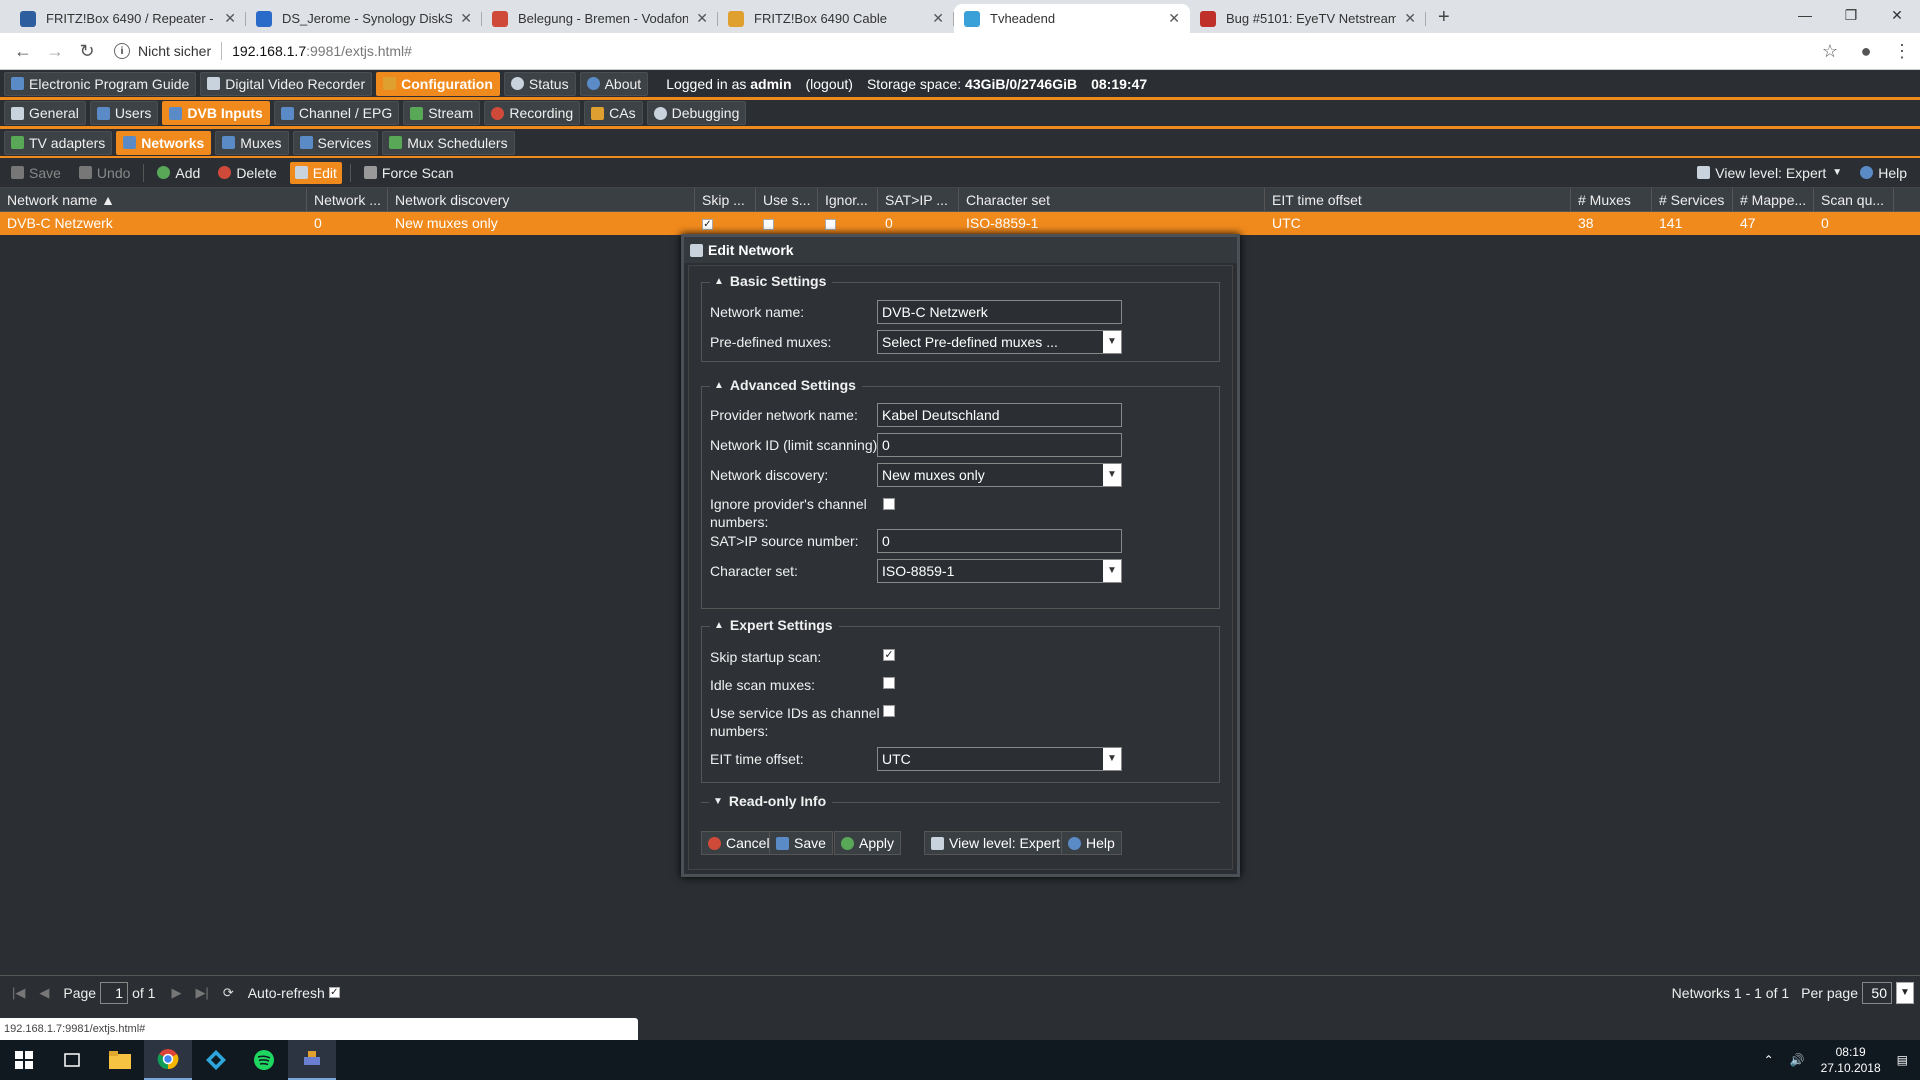  I want to click on tab-mux-schedulers: Mux Schedulers, so click(448, 142).